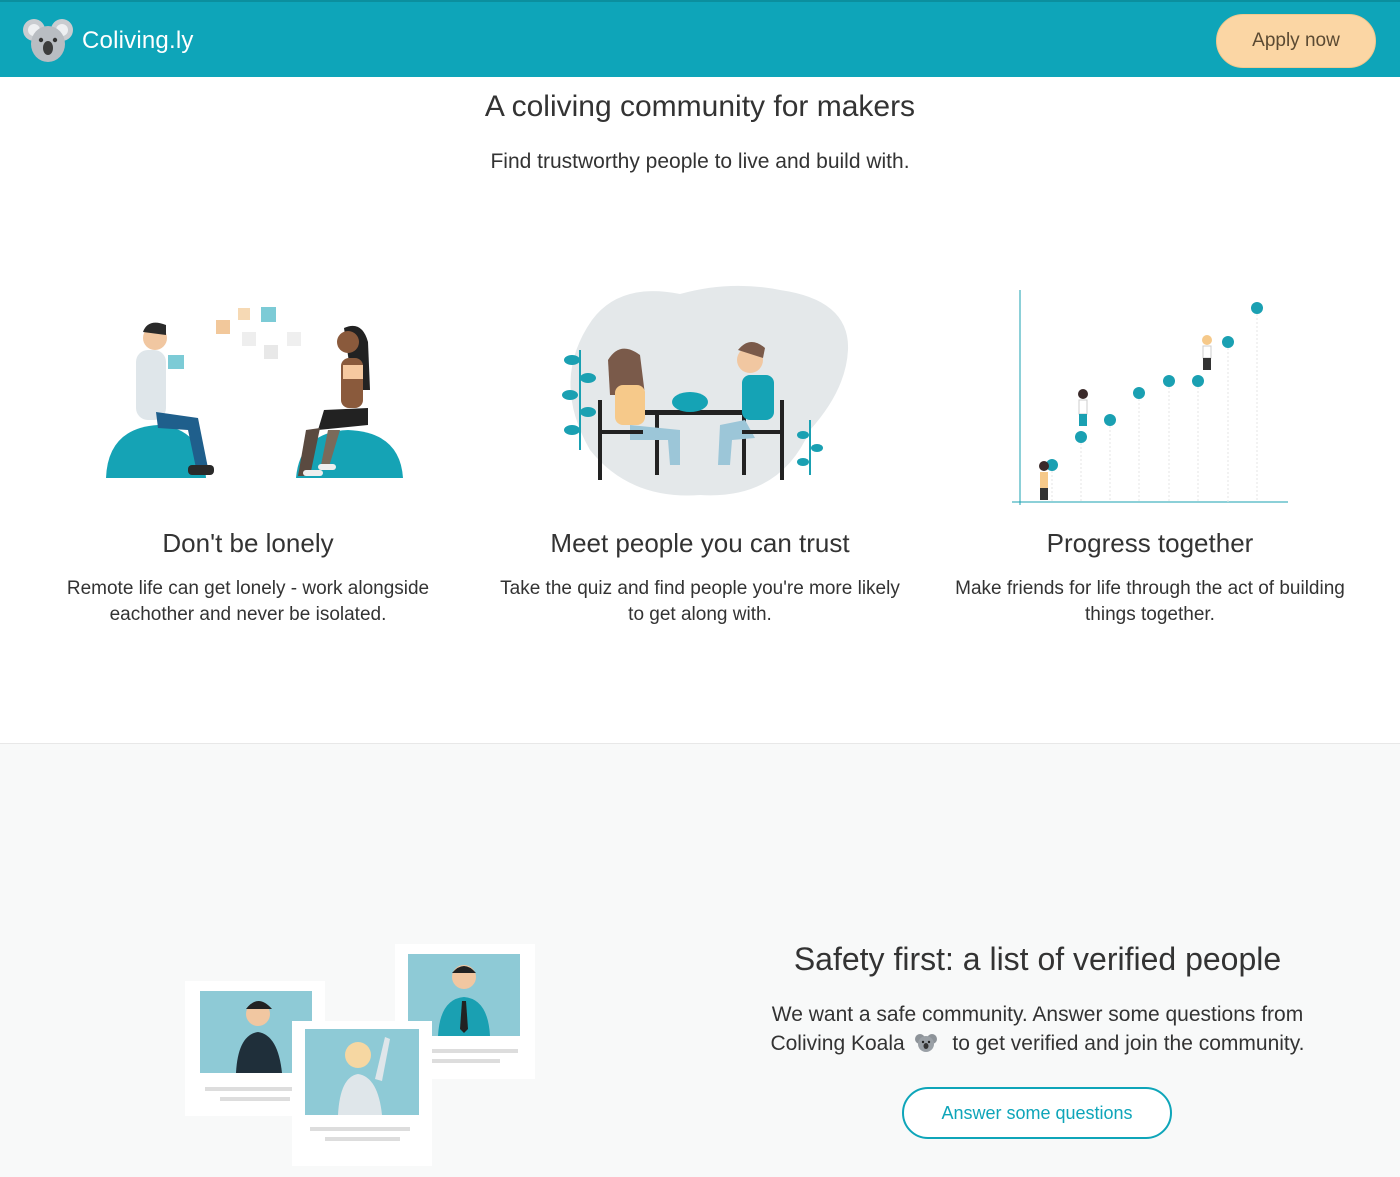  Describe the element at coordinates (700, 38) in the screenshot. I see `top-navbar: Coliving.ly Apply now` at that location.